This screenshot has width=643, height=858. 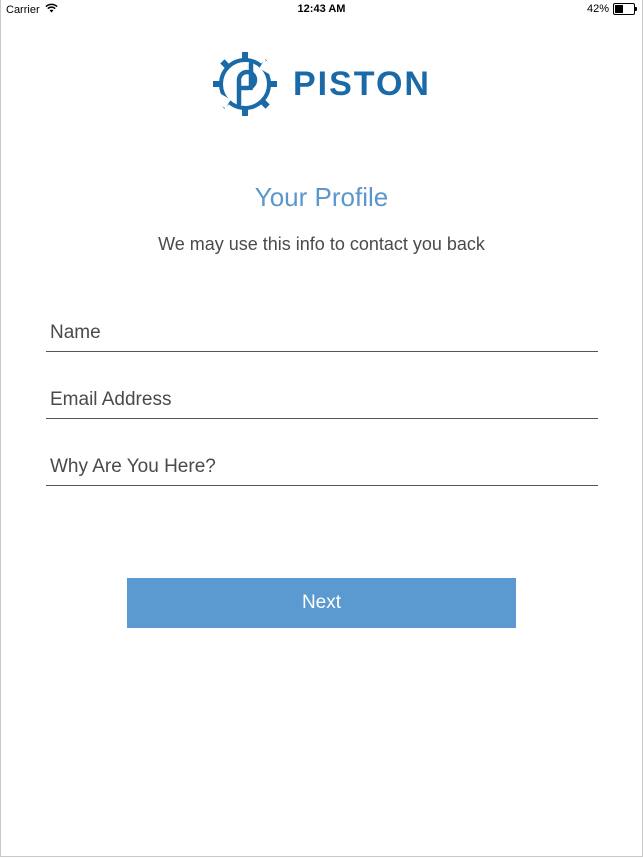 What do you see at coordinates (321, 244) in the screenshot?
I see `page-subtitle: We may use this info to contact you back` at bounding box center [321, 244].